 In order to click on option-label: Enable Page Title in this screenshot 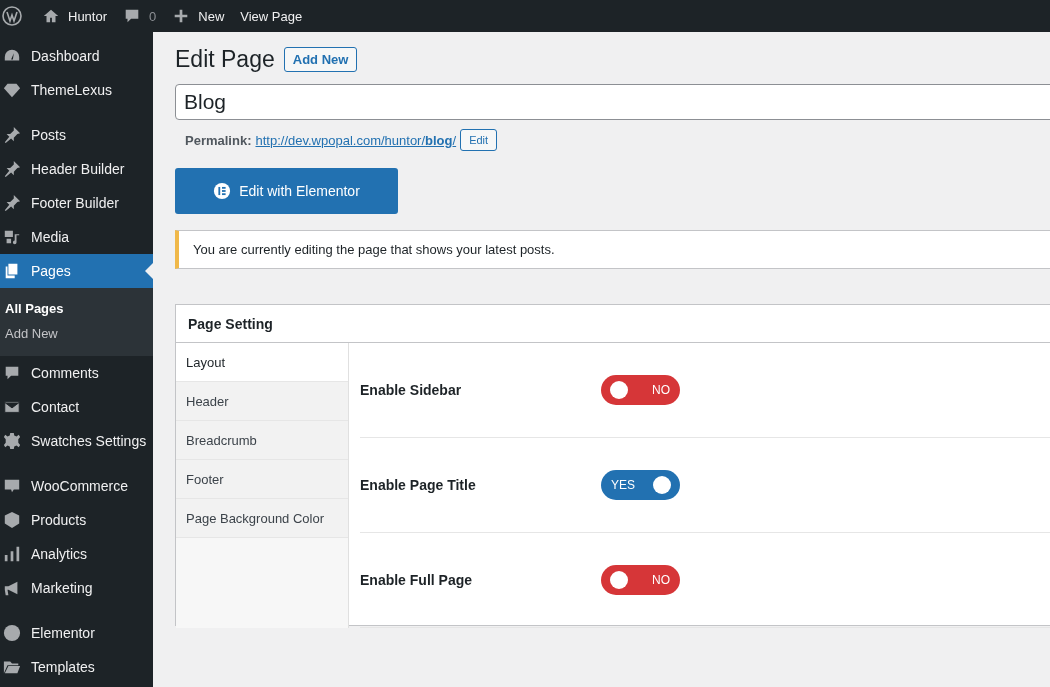, I will do `click(418, 485)`.